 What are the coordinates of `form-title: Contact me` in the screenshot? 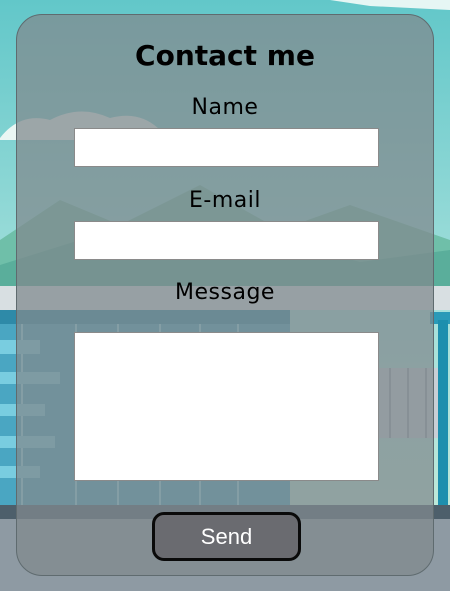 It's located at (225, 55).